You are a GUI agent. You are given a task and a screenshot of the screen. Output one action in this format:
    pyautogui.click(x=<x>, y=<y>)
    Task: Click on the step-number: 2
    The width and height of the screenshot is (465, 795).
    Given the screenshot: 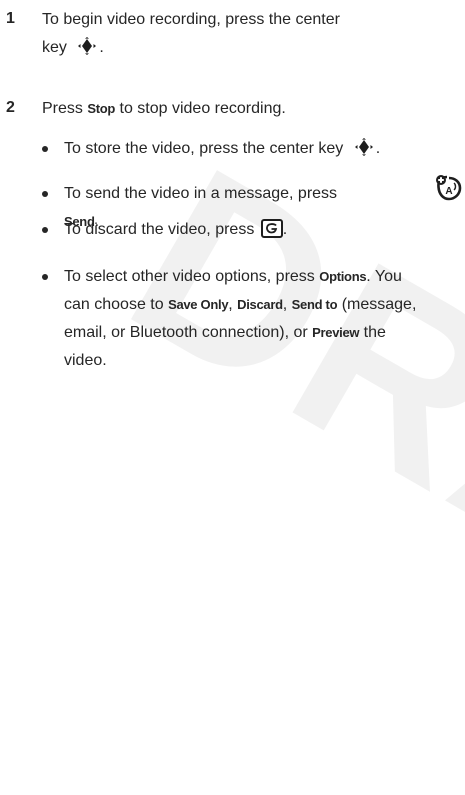 What is the action you would take?
    pyautogui.click(x=10, y=107)
    